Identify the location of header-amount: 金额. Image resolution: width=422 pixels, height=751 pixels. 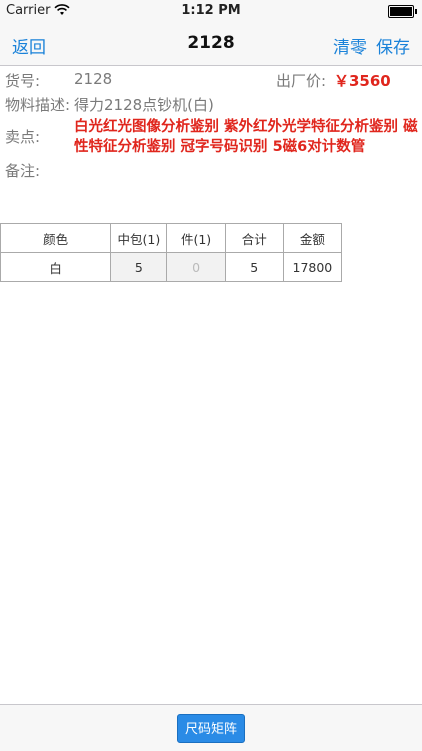
(312, 238).